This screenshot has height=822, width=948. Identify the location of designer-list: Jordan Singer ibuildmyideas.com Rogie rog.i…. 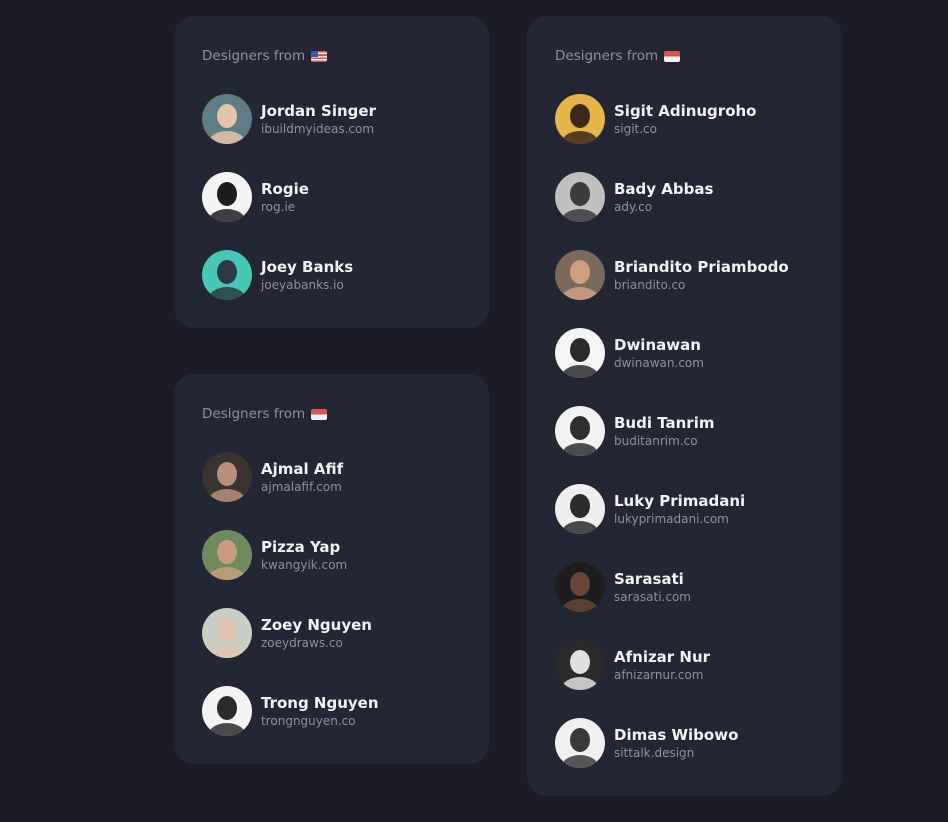
(331, 197).